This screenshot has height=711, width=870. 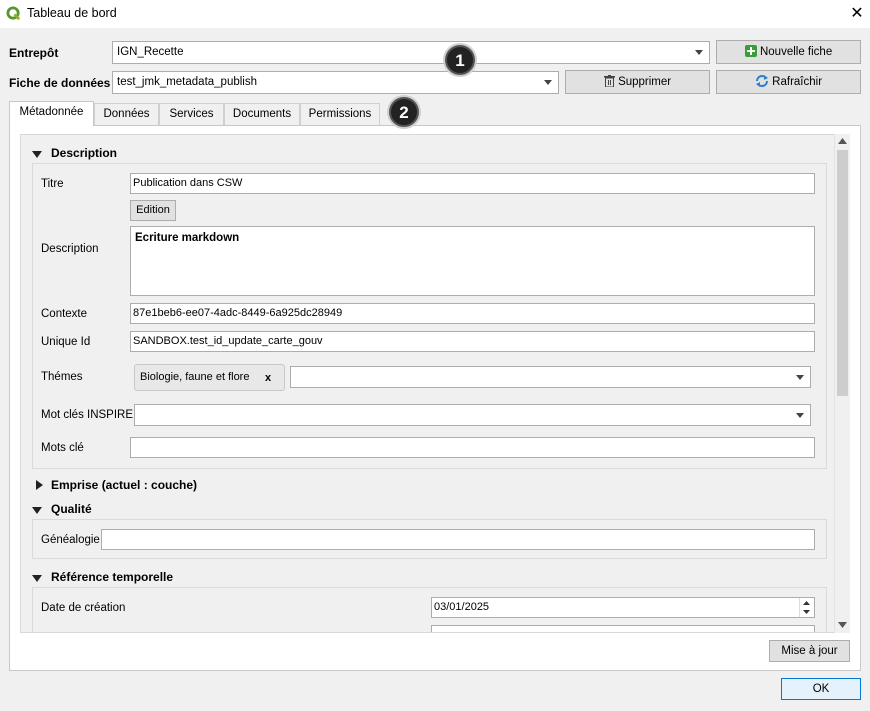 I want to click on close-icon: ✕, so click(x=857, y=14).